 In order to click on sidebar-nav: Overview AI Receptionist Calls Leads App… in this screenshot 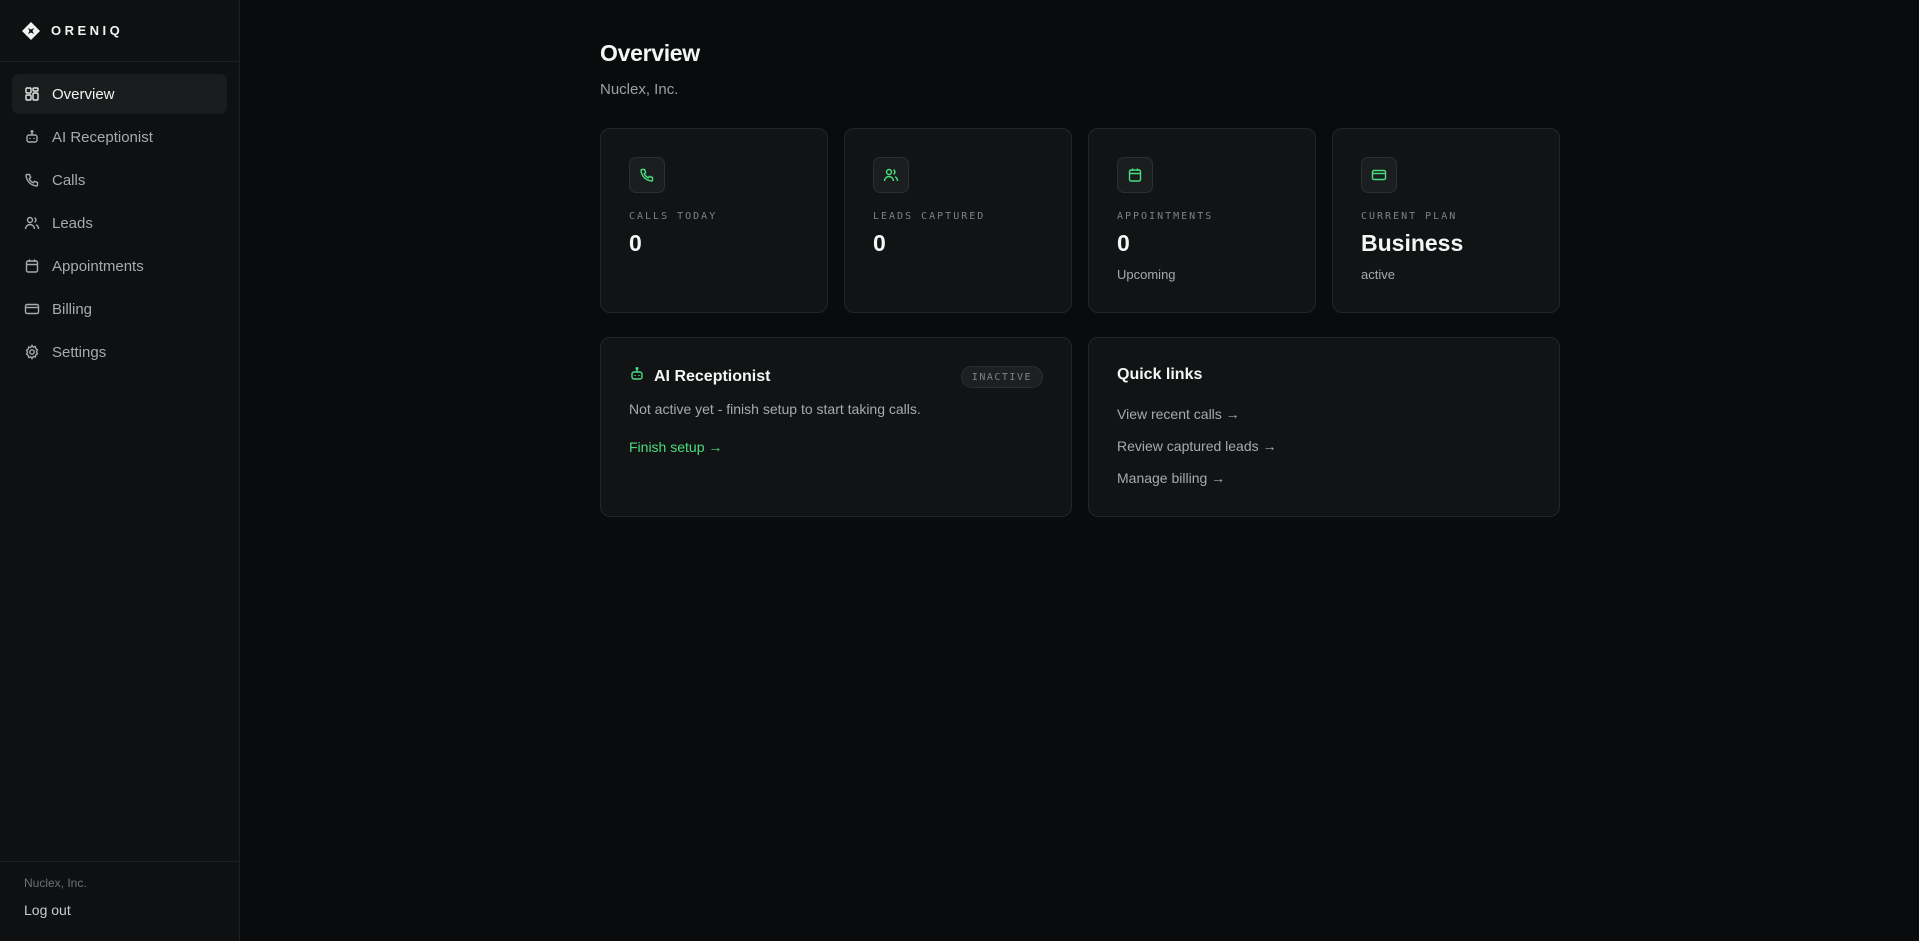, I will do `click(119, 217)`.